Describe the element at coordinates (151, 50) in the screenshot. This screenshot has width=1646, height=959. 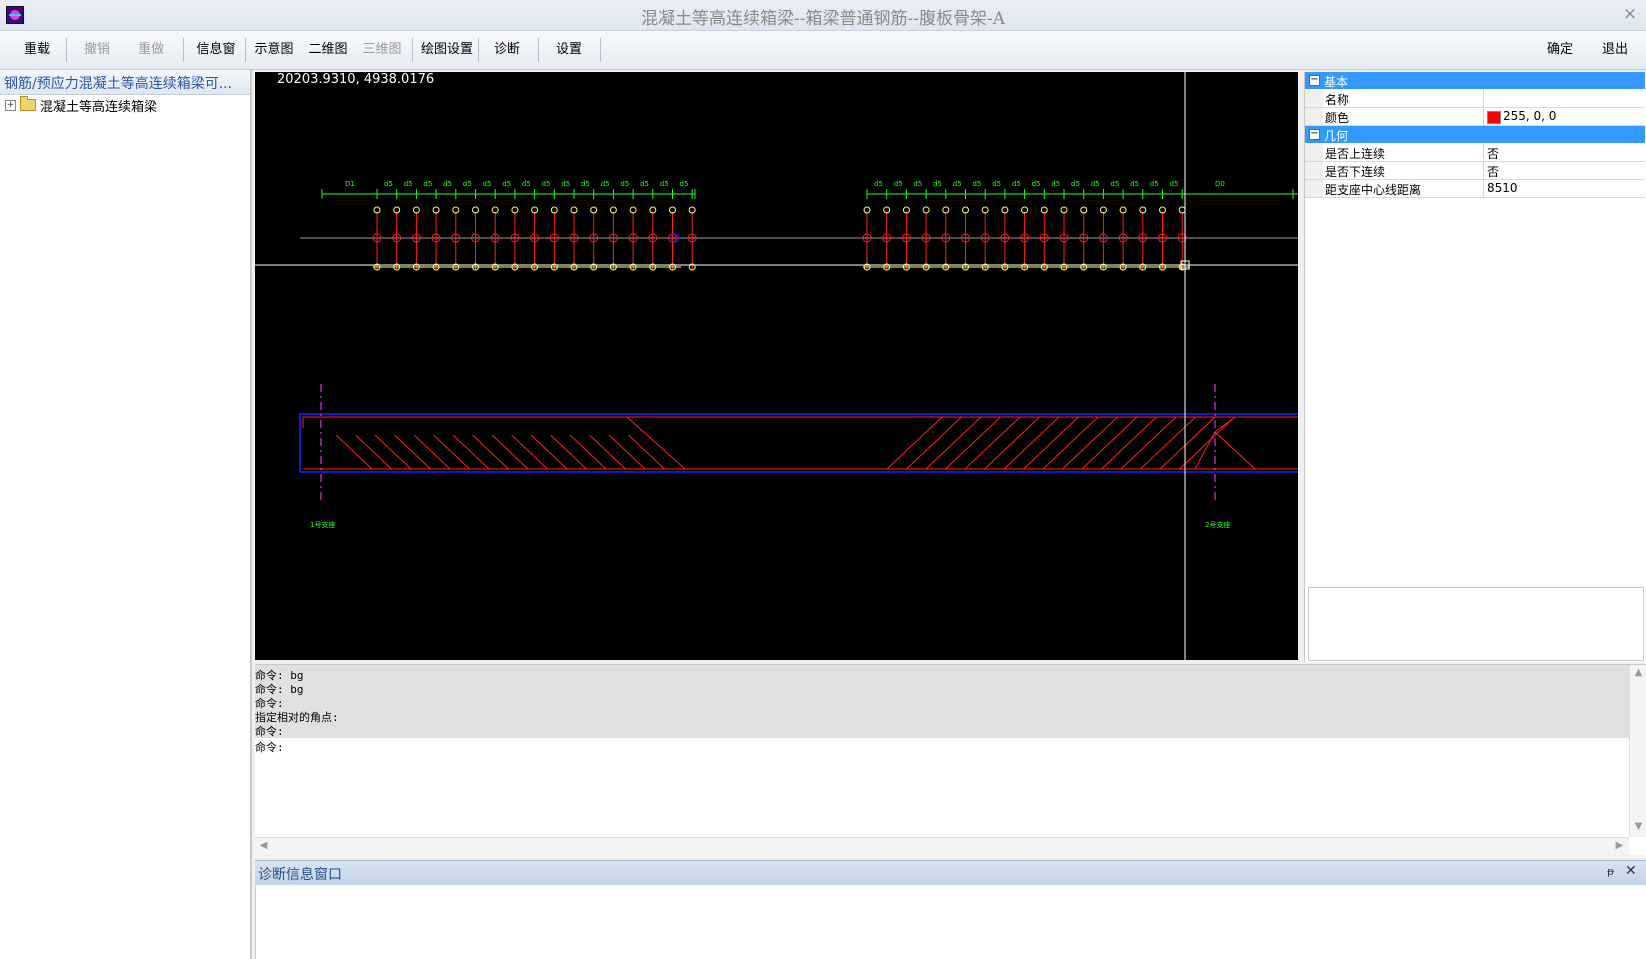
I see `redo-button: 重做` at that location.